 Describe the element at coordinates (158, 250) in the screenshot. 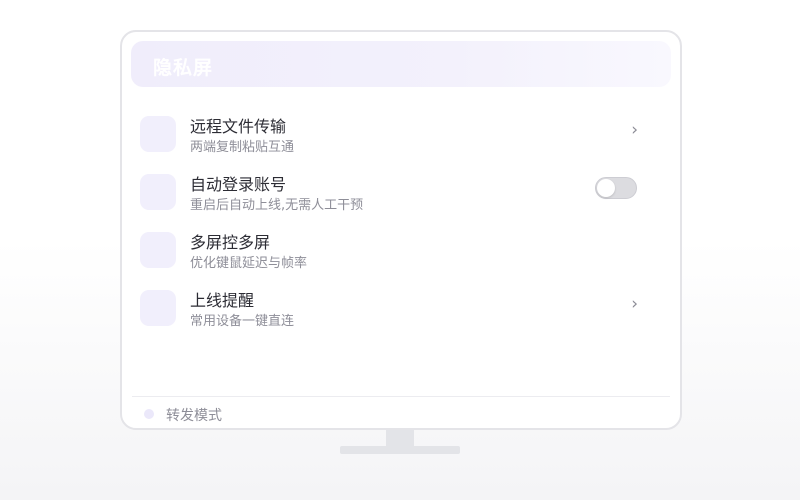

I see `multi-screen-icon` at that location.